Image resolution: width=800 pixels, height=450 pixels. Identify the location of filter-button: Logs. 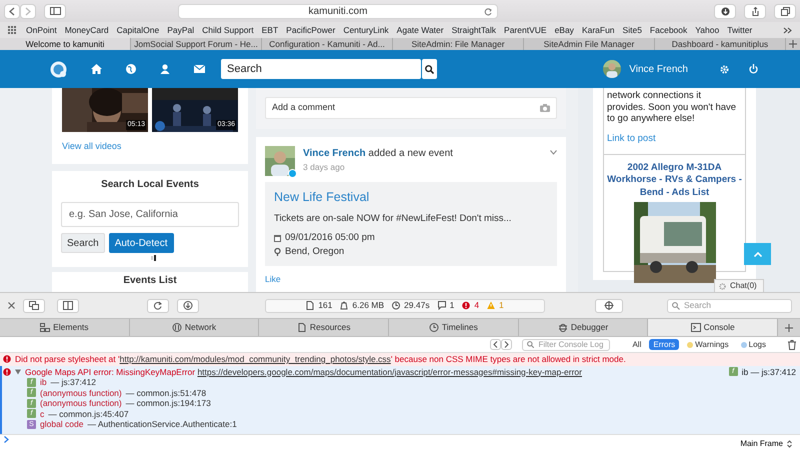
(753, 344).